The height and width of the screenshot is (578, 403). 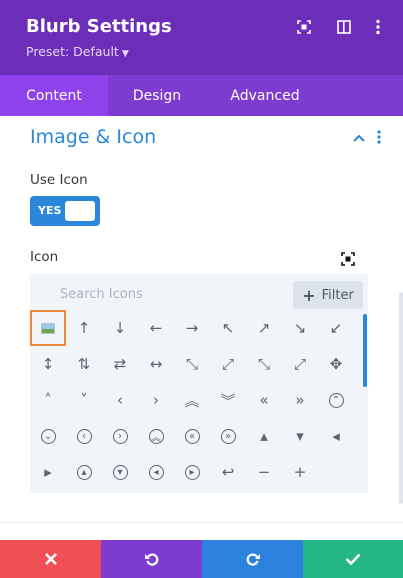 I want to click on icon-glyph: ˄, so click(x=48, y=400).